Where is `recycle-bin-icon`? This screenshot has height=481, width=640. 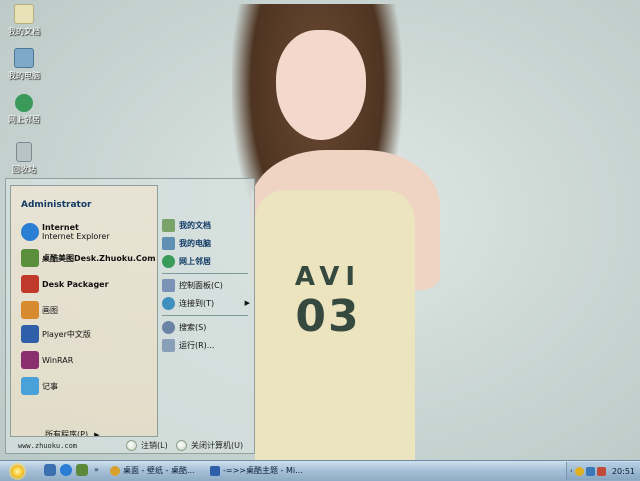 recycle-bin-icon is located at coordinates (24, 152).